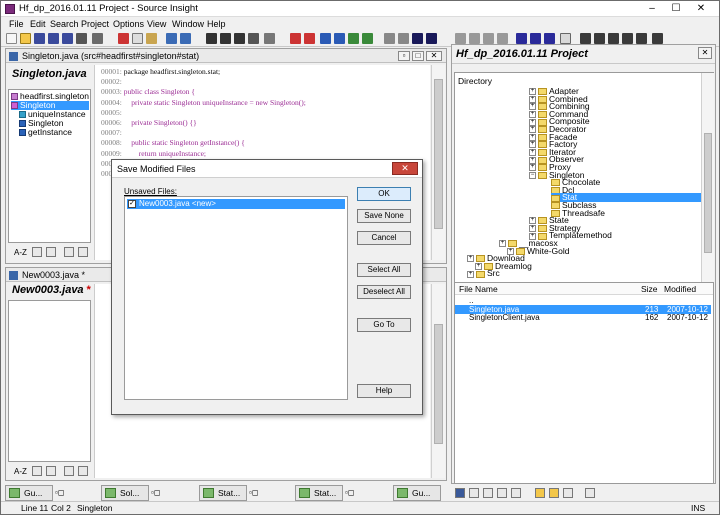 The height and width of the screenshot is (515, 720). I want to click on col-modified: Modified, so click(680, 289).